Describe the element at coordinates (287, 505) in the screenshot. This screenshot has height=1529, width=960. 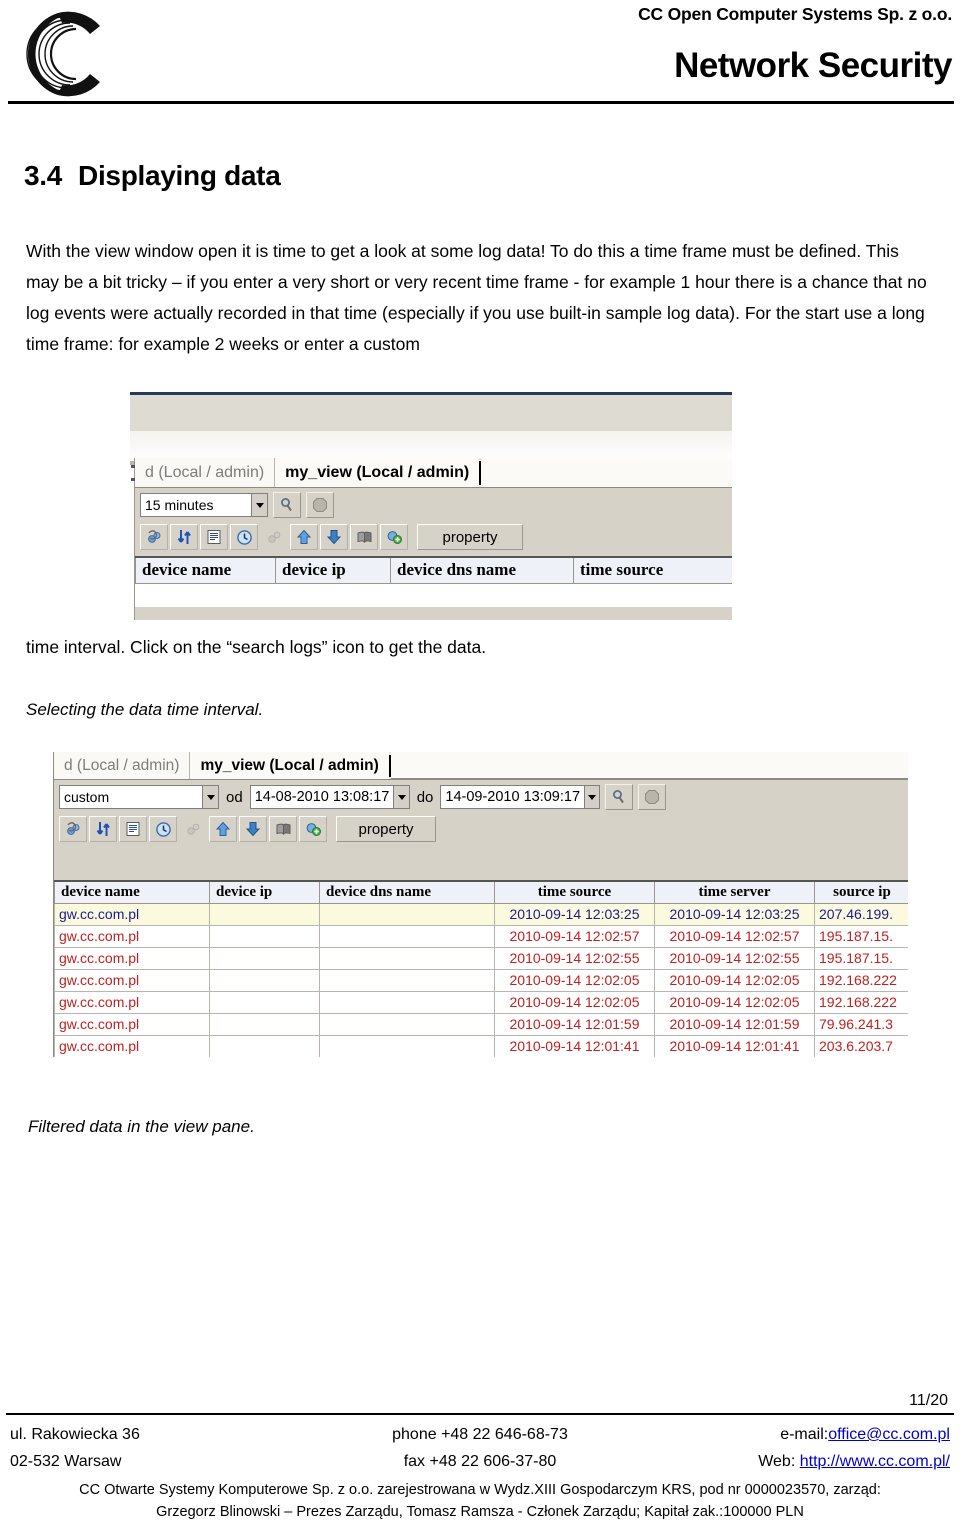
I see `search-logs-button` at that location.